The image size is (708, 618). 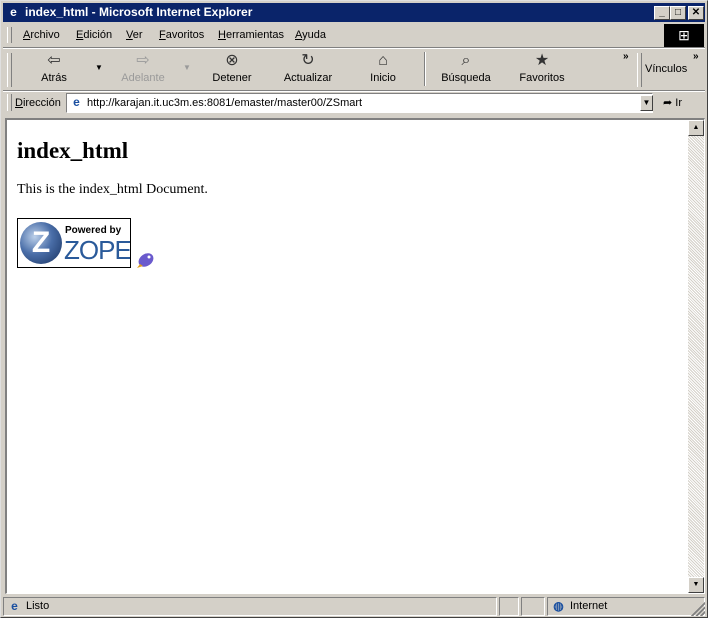 I want to click on address-dropdown-button: ▼, so click(x=646, y=103).